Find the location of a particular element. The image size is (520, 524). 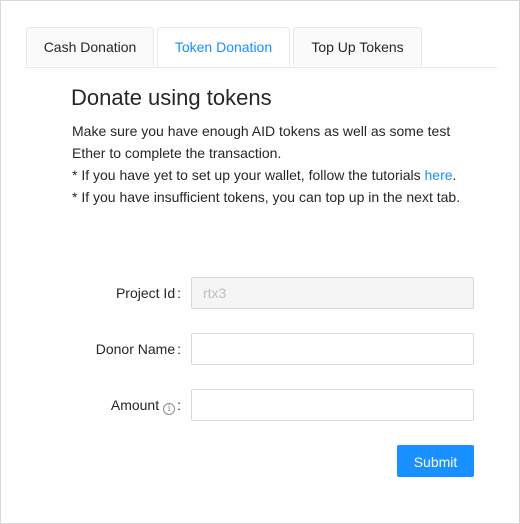

description-line-2-end: . is located at coordinates (454, 175).